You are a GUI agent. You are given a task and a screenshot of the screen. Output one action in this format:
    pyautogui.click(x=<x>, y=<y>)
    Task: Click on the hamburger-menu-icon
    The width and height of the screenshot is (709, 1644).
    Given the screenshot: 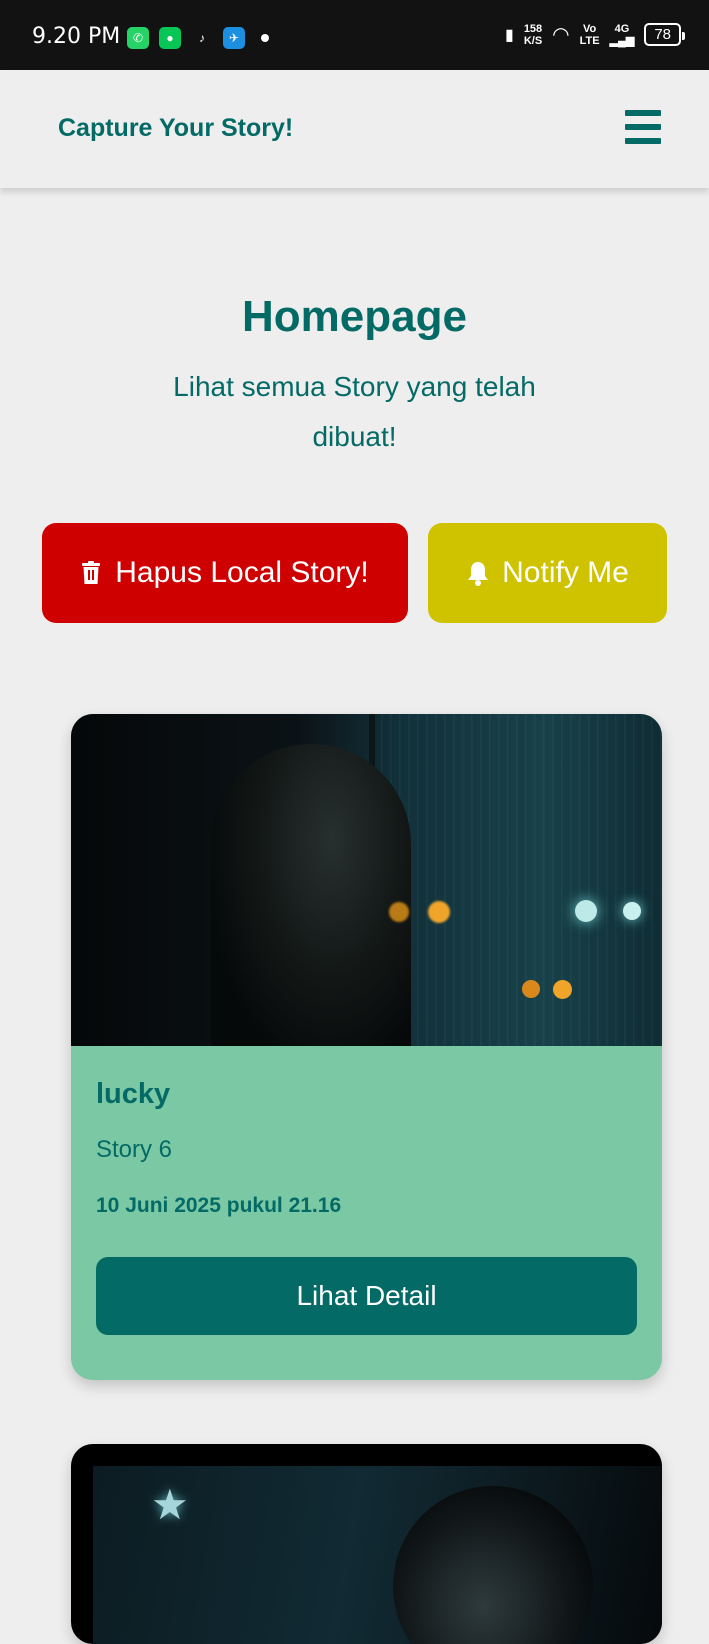 What is the action you would take?
    pyautogui.click(x=643, y=127)
    